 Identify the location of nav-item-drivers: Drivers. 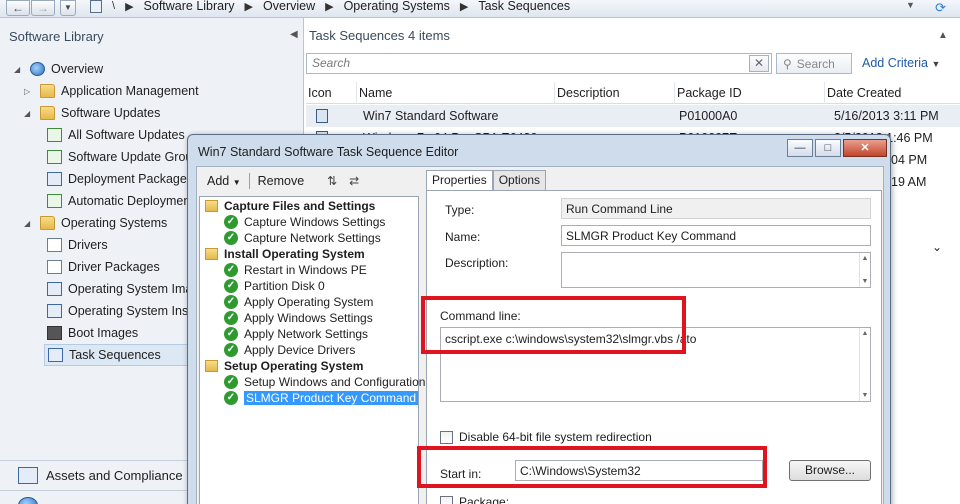
(77, 245).